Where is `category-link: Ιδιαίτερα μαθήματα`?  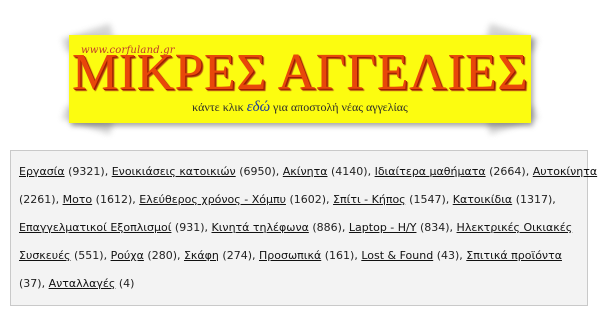 category-link: Ιδιαίτερα μαθήματα is located at coordinates (430, 171).